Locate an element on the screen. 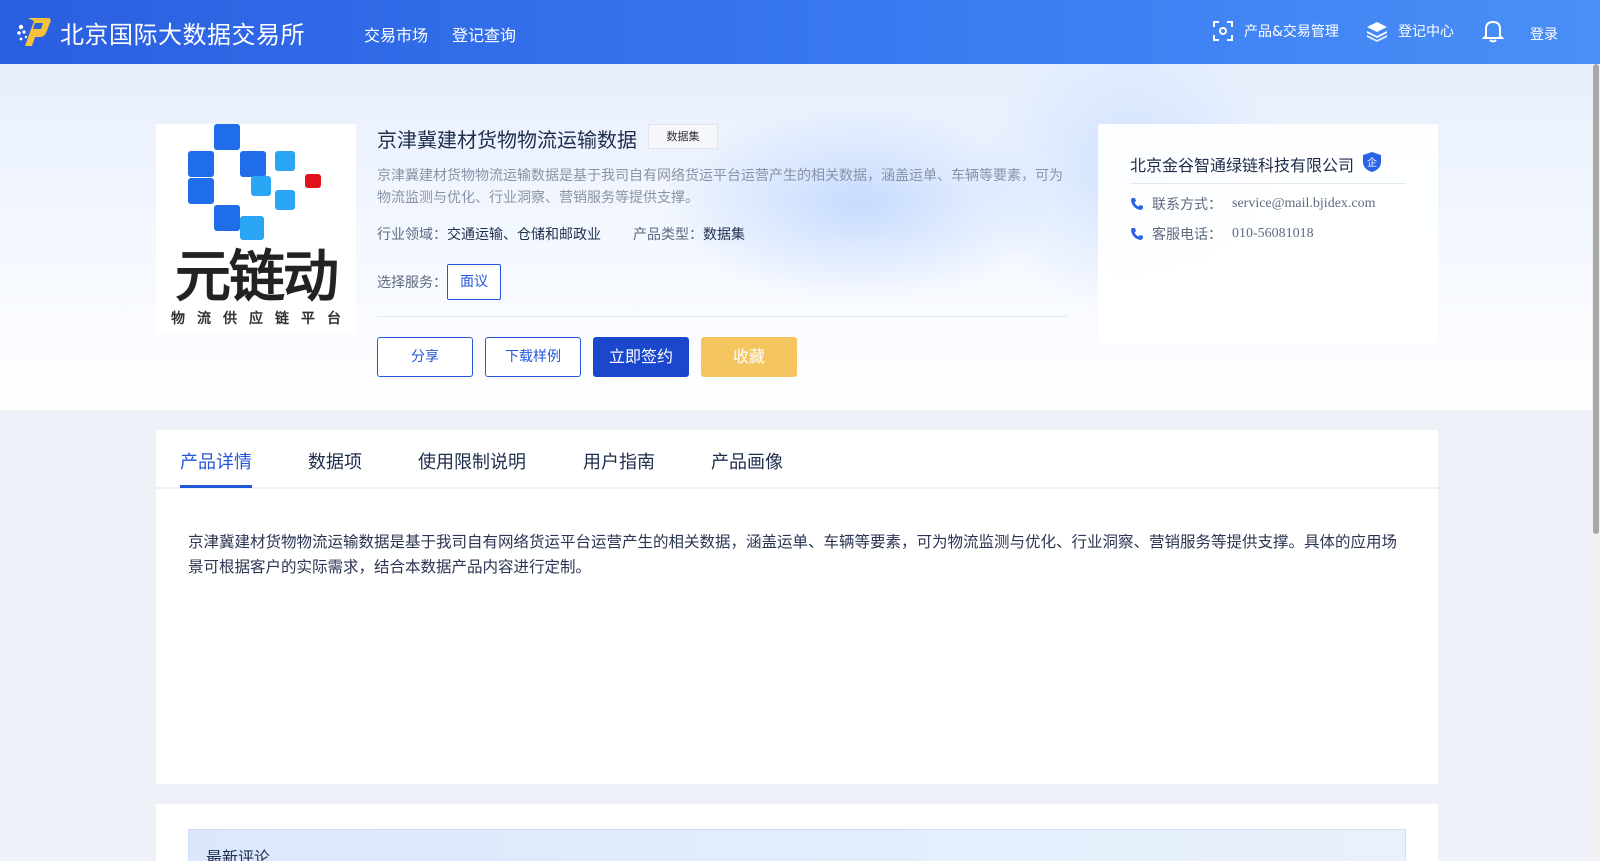 The image size is (1600, 861). enterprise-badge-text: 企 is located at coordinates (1372, 162).